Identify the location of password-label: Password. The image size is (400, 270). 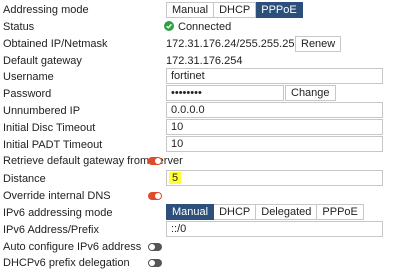
(27, 94).